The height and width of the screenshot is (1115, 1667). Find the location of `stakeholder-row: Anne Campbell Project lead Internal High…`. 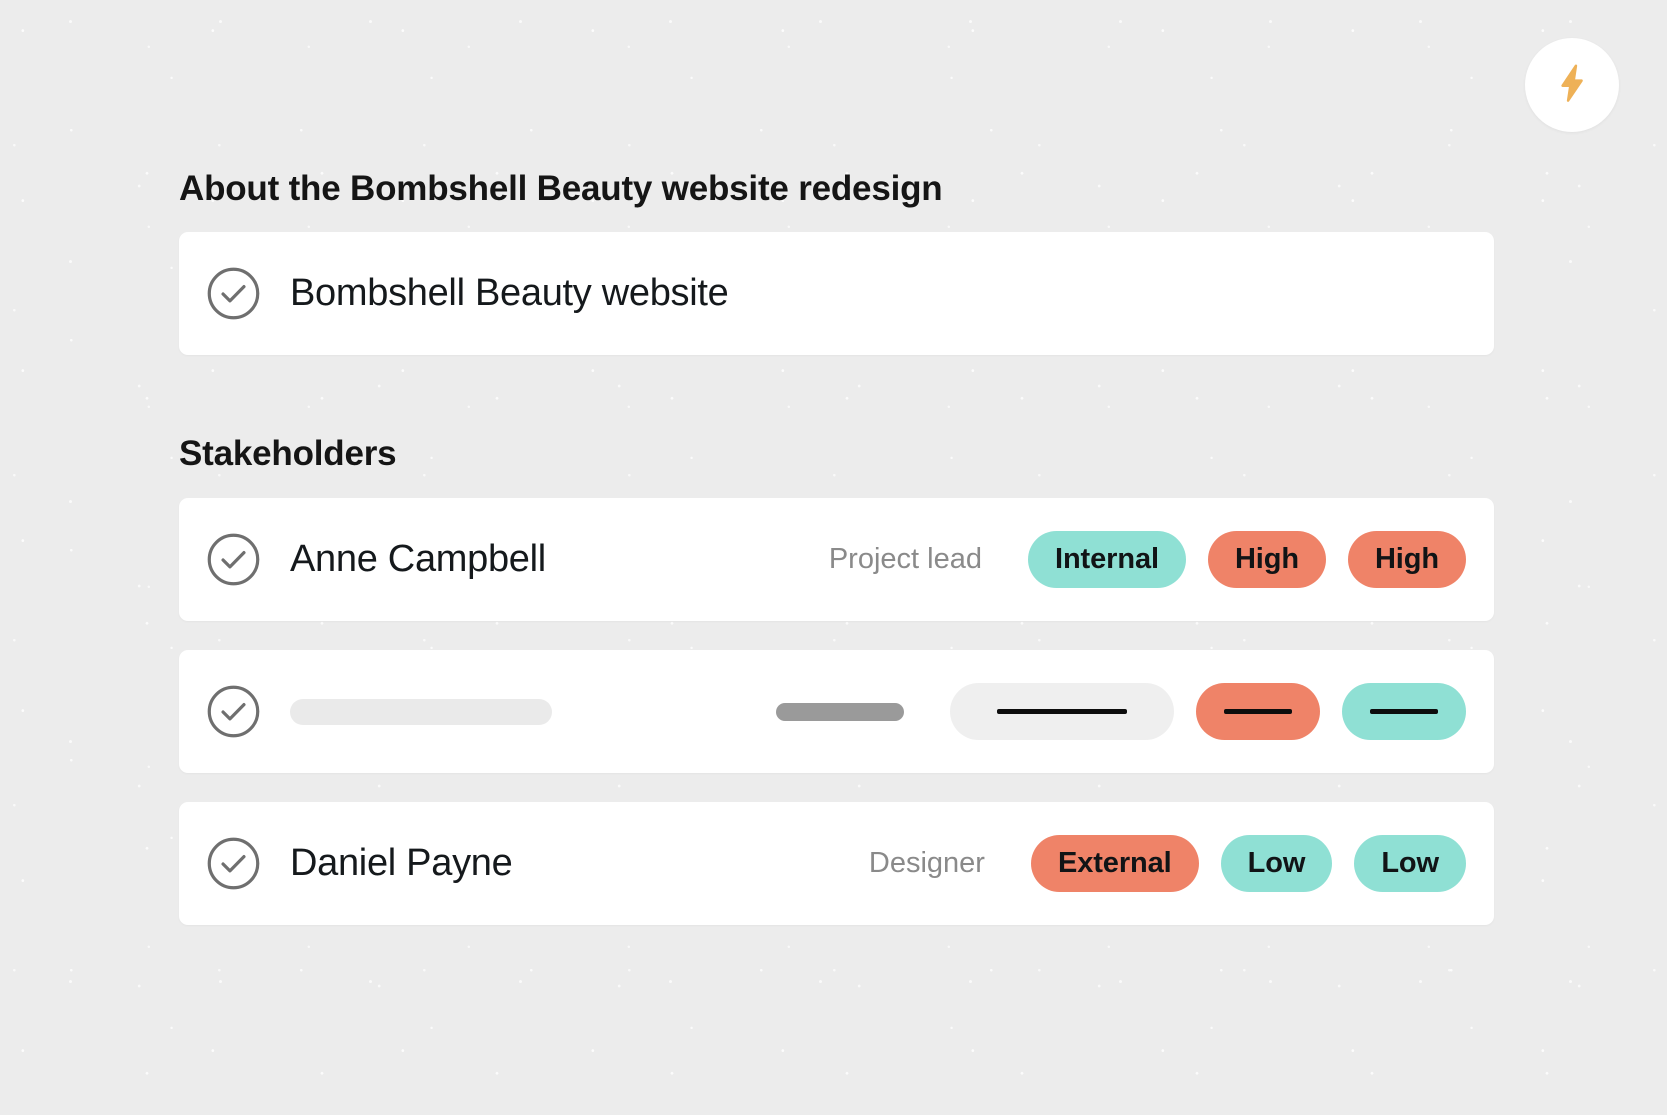

stakeholder-row: Anne Campbell Project lead Internal High… is located at coordinates (836, 559).